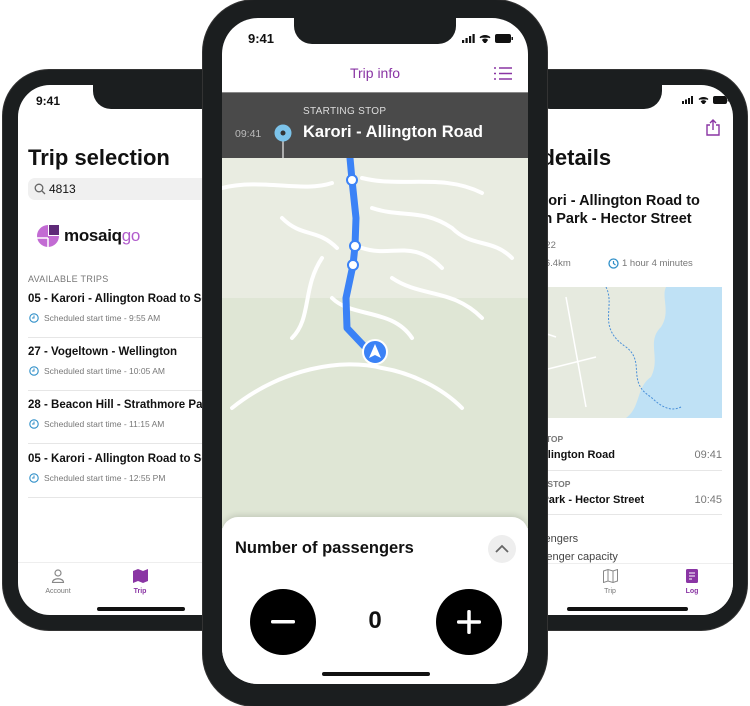  What do you see at coordinates (503, 73) in the screenshot?
I see `list-menu-icon` at bounding box center [503, 73].